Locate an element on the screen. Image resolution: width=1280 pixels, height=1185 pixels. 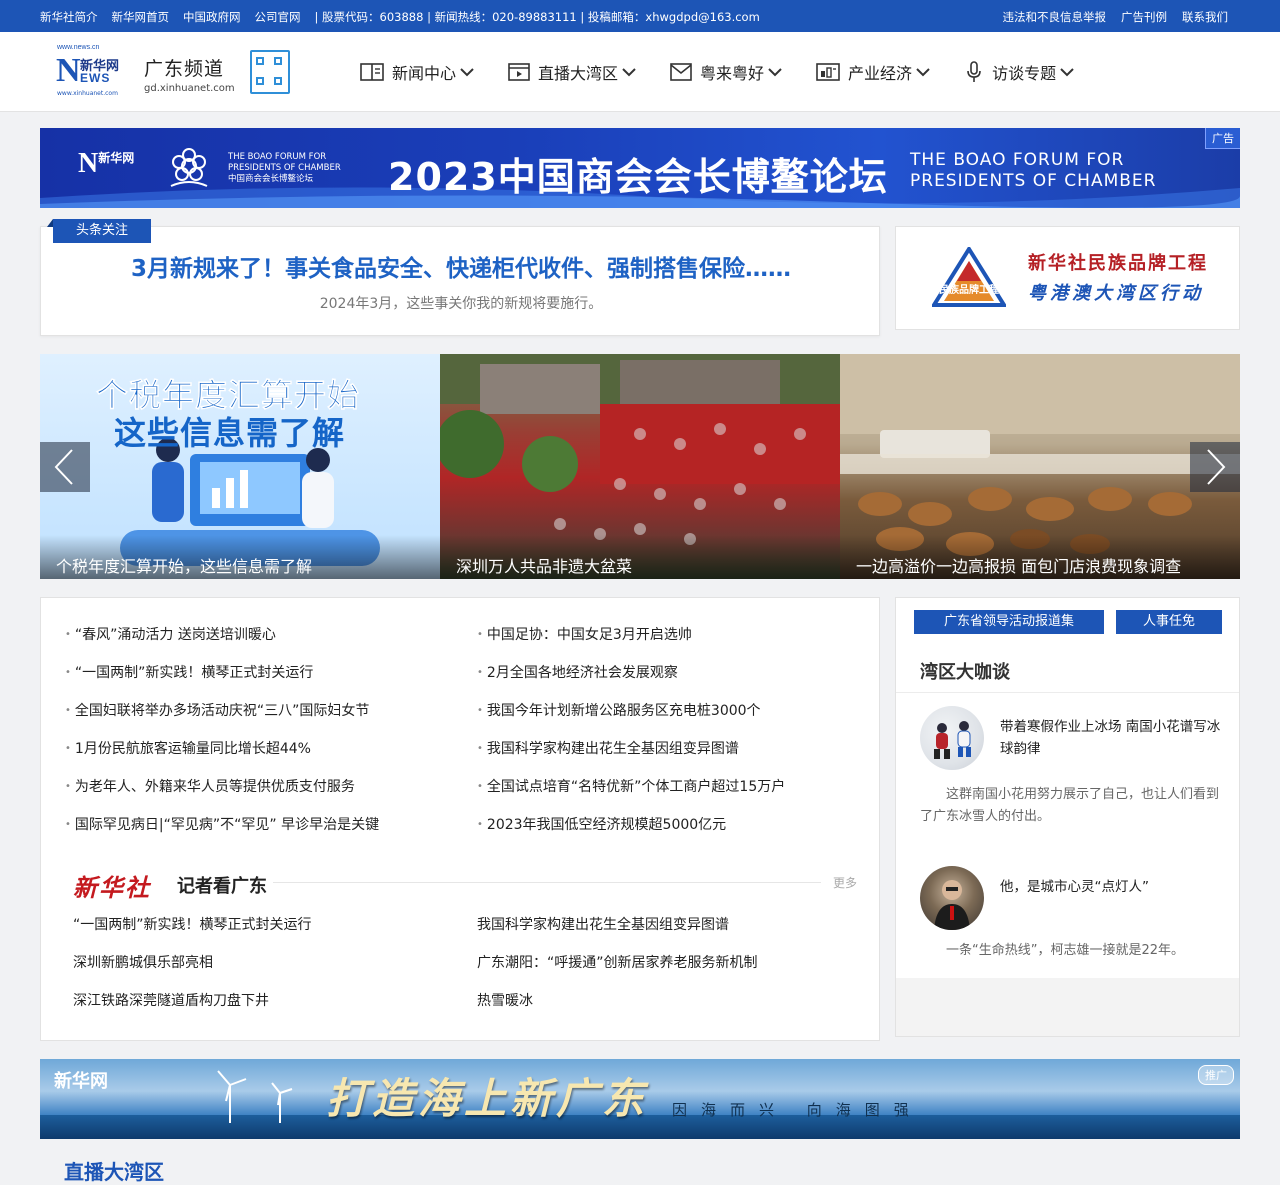
carousel-slide: 一边高溢价一边高报损 面包门店浪费现象调查 is located at coordinates (1040, 466).